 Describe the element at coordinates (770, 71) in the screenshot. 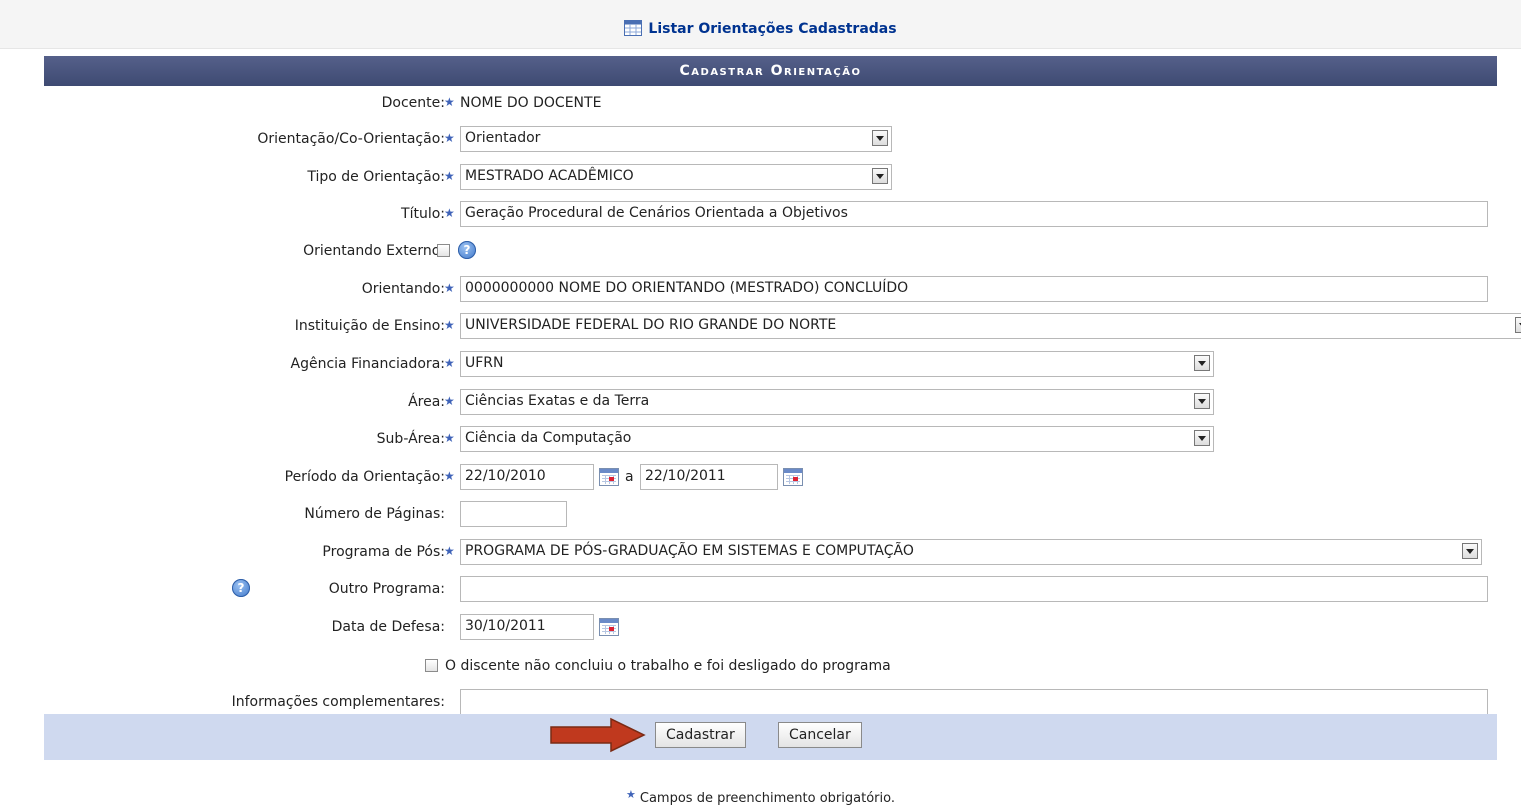

I see `form-caption: Cadastrar Orientação` at that location.